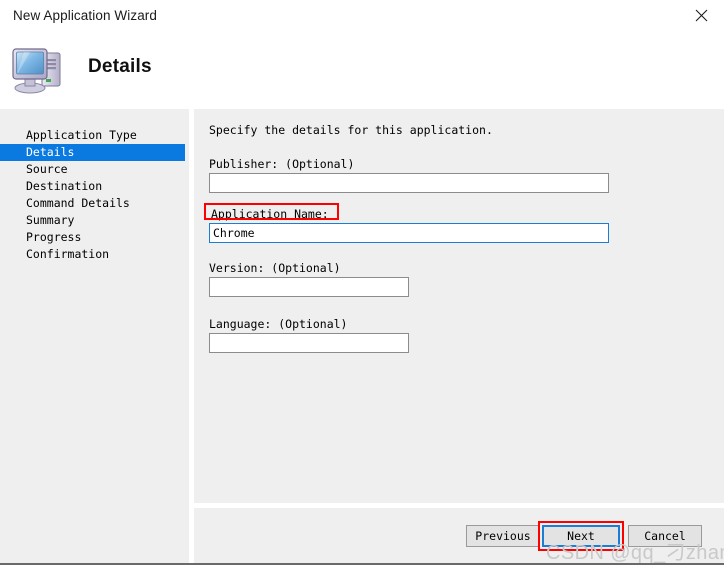 Image resolution: width=724 pixels, height=565 pixels. What do you see at coordinates (94, 220) in the screenshot?
I see `sidebar-item-summary: Summary` at bounding box center [94, 220].